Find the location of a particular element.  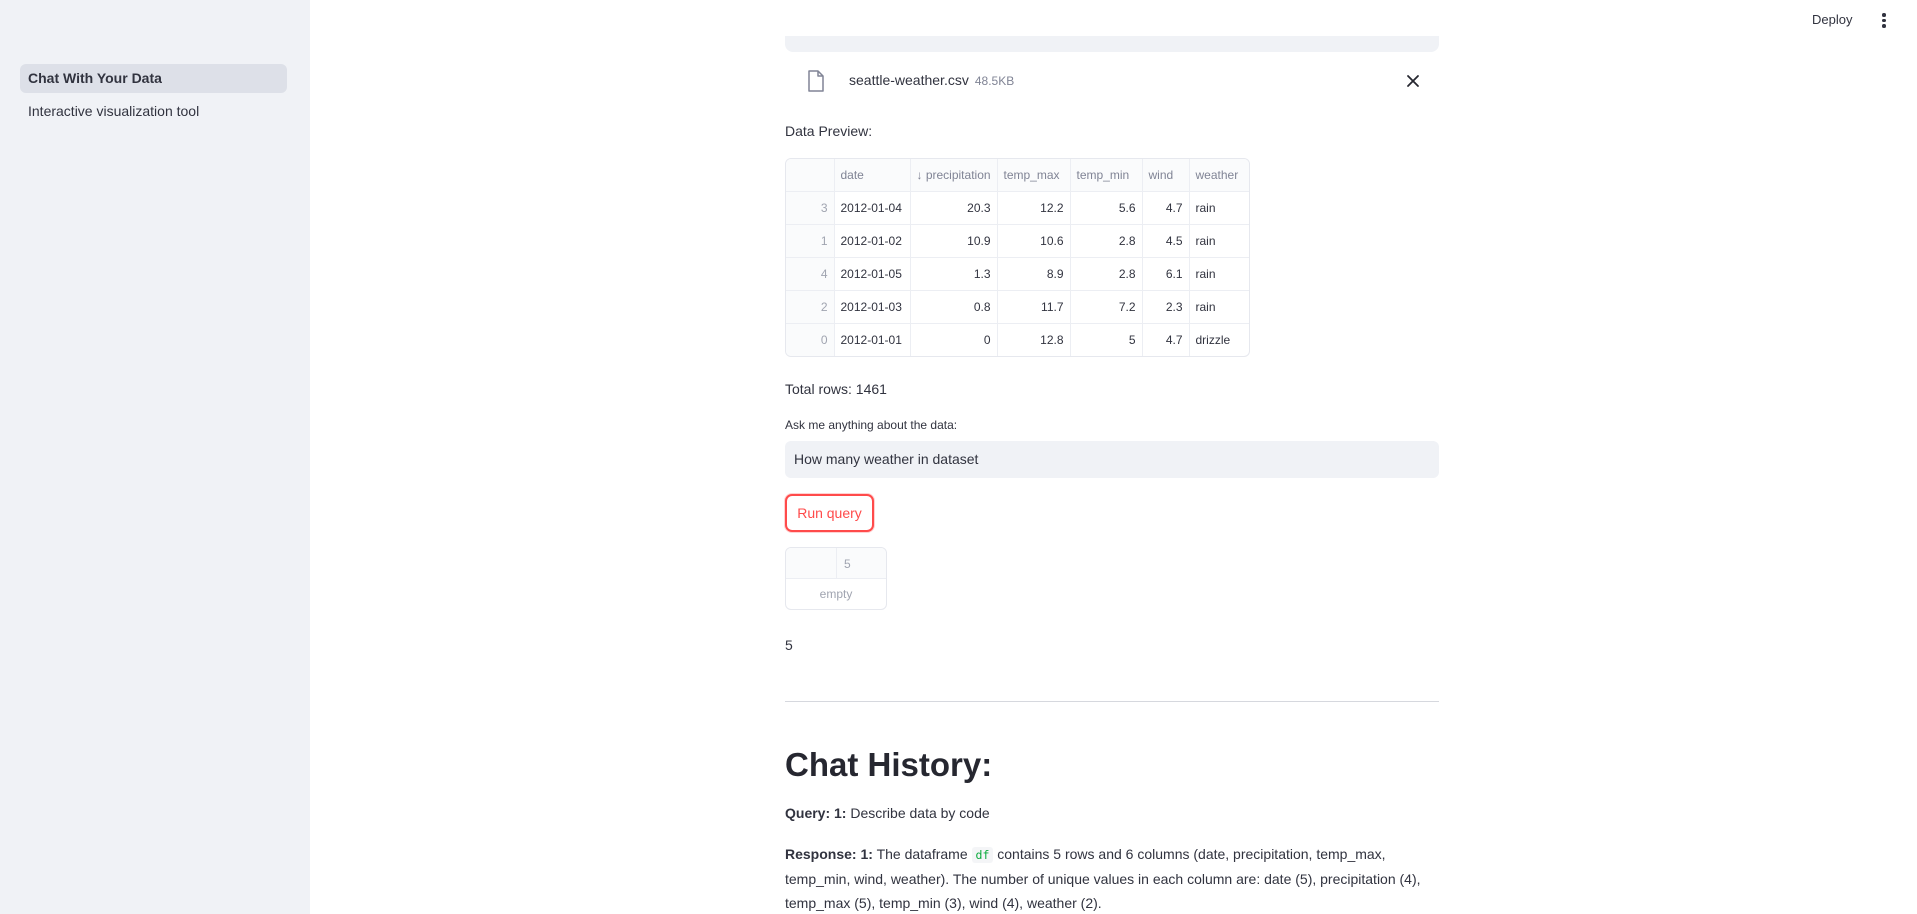

deploy-button: Deploy is located at coordinates (1832, 19).